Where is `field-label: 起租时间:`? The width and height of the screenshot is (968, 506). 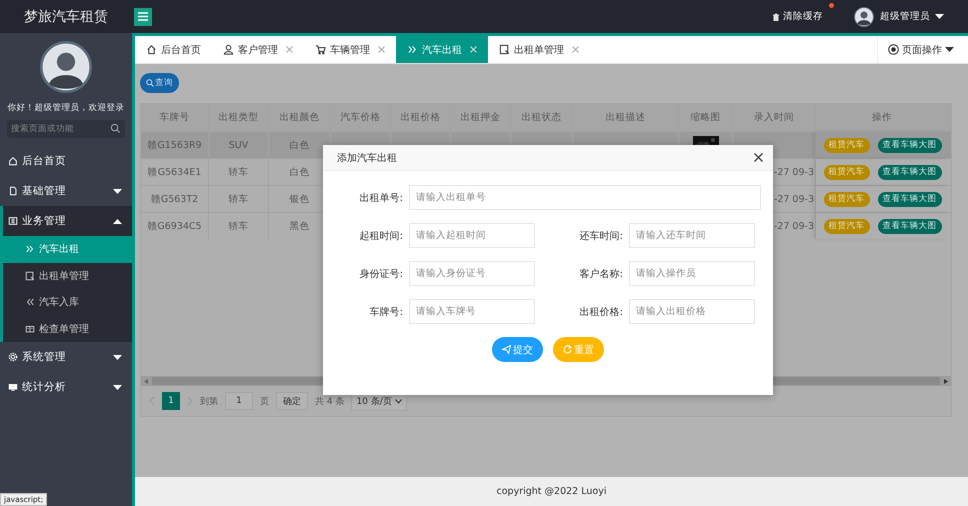 field-label: 起租时间: is located at coordinates (381, 237).